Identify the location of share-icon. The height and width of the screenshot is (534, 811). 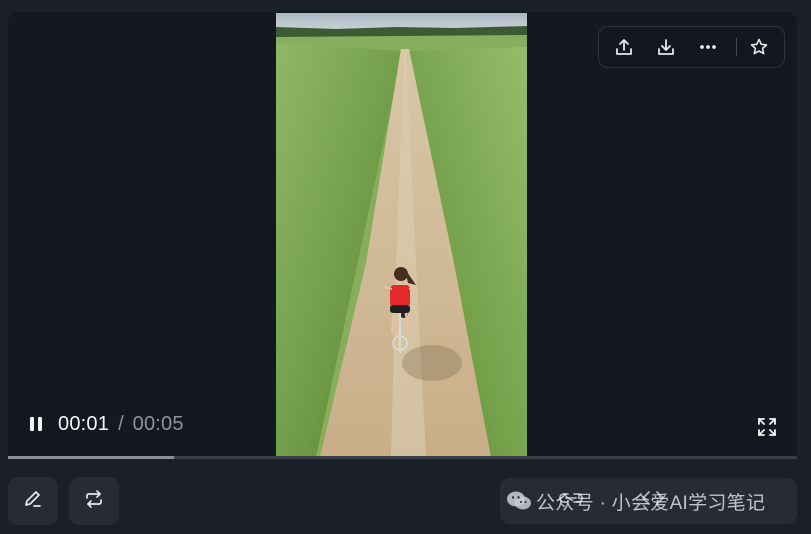
(623, 47).